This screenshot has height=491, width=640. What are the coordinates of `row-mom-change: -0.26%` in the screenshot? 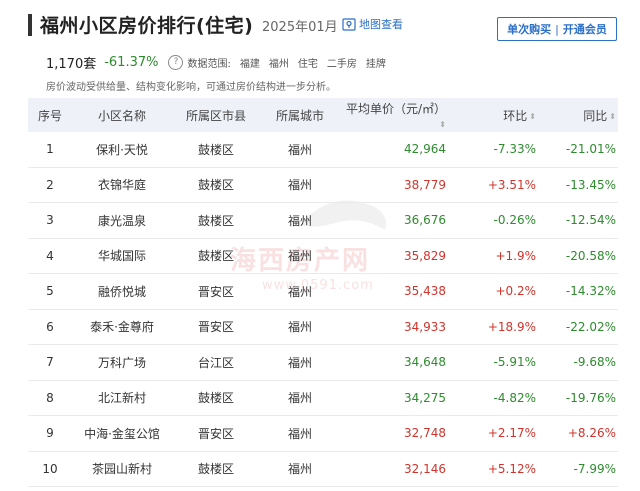 It's located at (514, 220).